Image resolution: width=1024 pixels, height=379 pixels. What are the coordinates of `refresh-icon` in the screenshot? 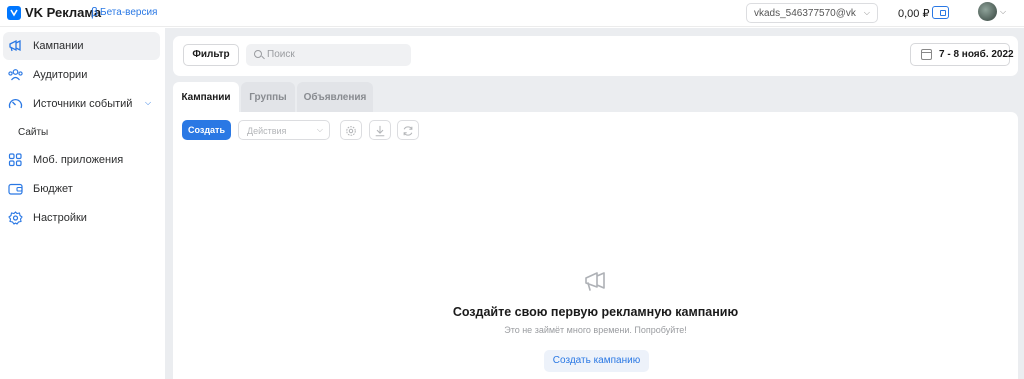 It's located at (408, 131).